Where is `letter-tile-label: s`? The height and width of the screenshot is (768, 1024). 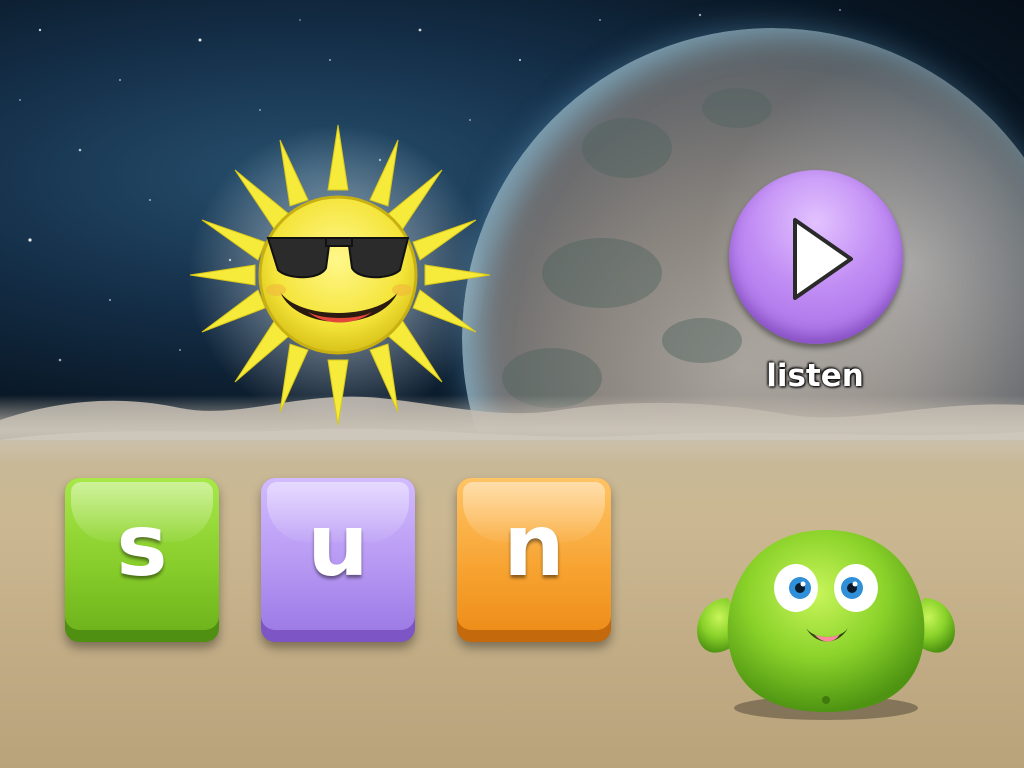 letter-tile-label: s is located at coordinates (142, 546).